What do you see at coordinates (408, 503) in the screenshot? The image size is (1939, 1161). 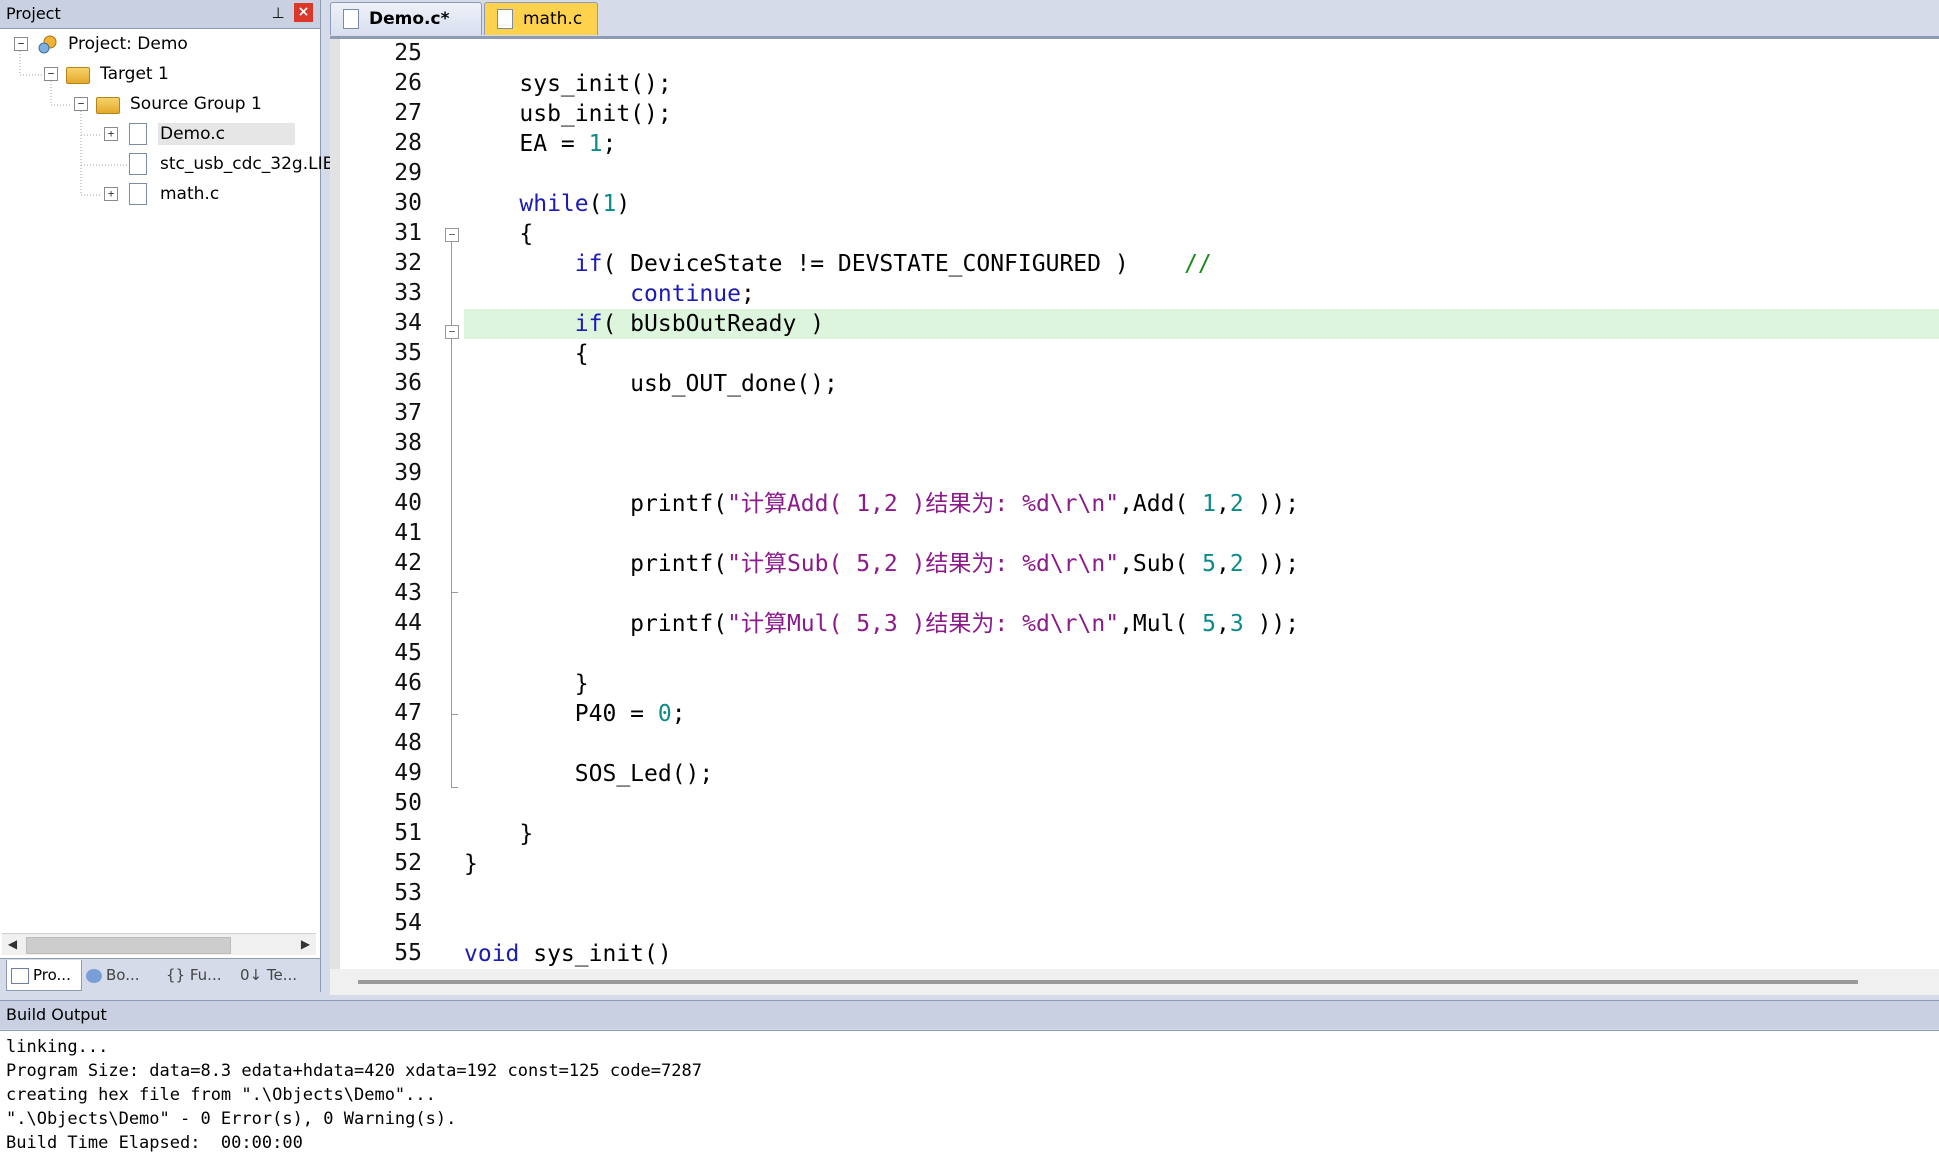 I see `line-number: 40` at bounding box center [408, 503].